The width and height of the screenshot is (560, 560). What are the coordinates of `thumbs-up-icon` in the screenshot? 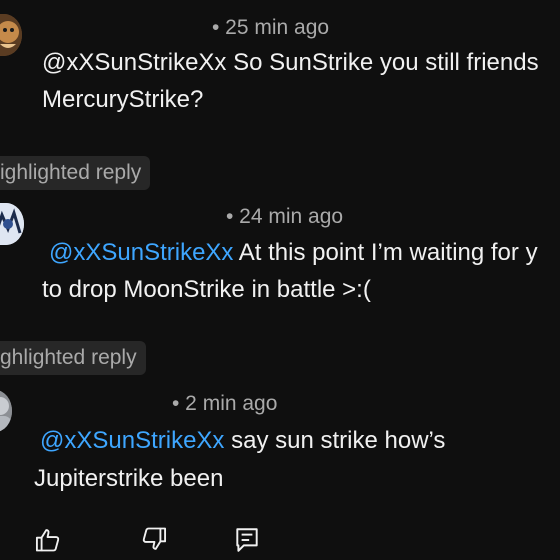 It's located at (47, 540).